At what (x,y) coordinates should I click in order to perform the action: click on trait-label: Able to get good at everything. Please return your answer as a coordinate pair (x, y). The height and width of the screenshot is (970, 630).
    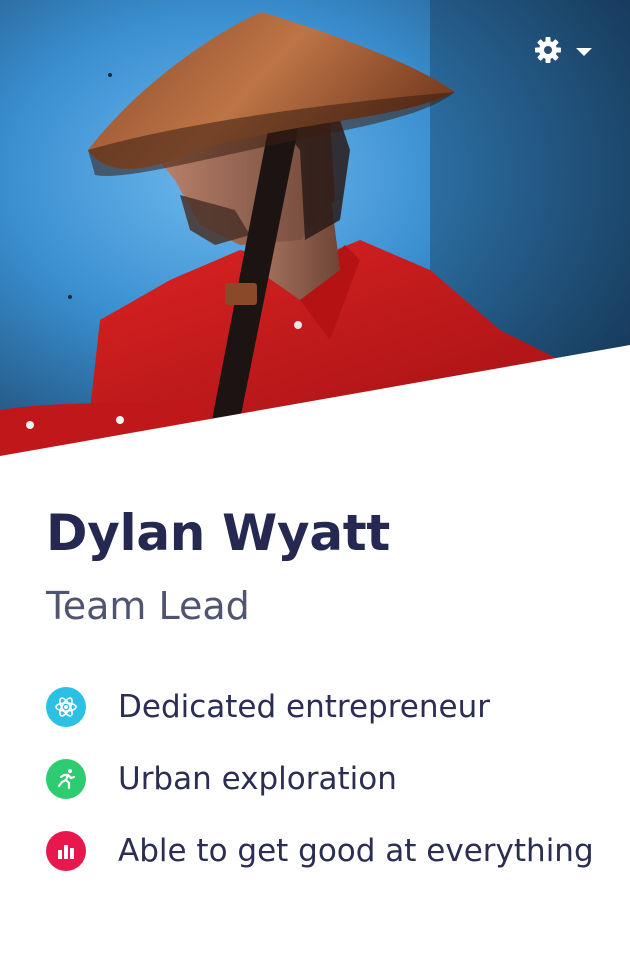
    Looking at the image, I should click on (356, 850).